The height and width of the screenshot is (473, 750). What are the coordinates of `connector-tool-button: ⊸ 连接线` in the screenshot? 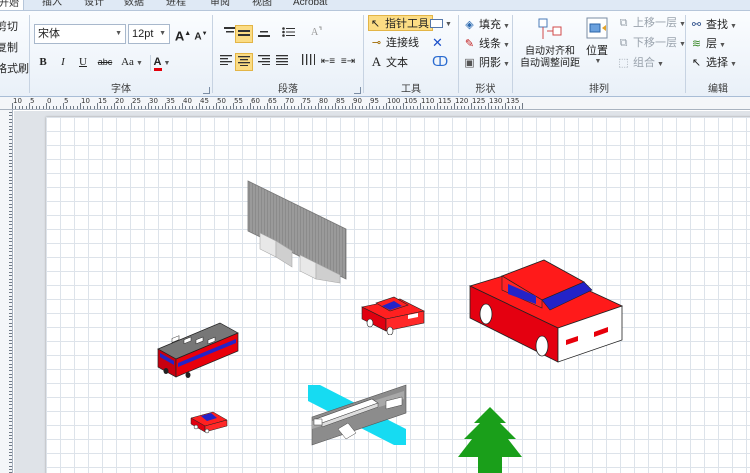 It's located at (394, 43).